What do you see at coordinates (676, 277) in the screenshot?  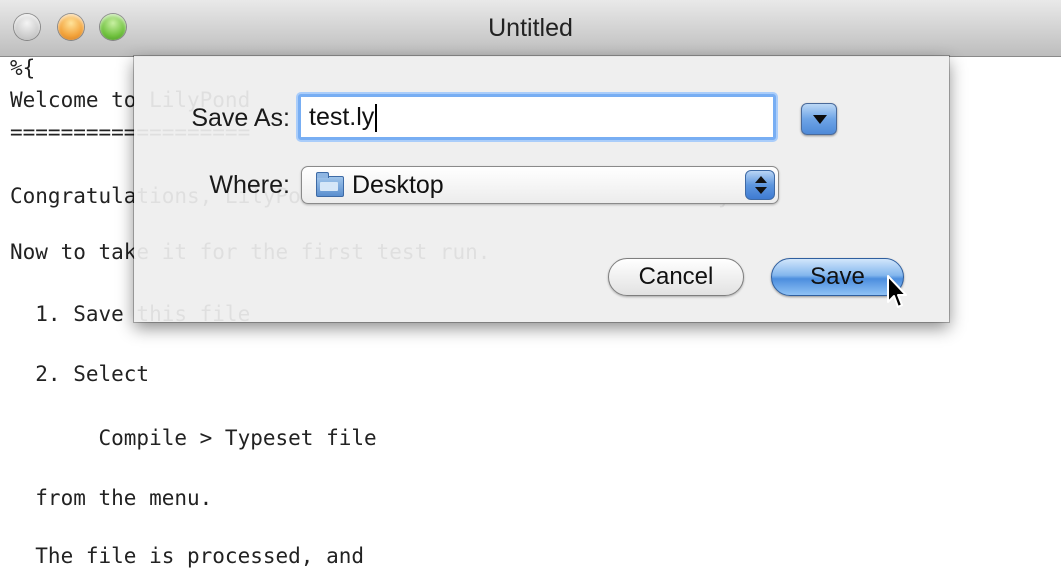 I see `cancel-button: Cancel` at bounding box center [676, 277].